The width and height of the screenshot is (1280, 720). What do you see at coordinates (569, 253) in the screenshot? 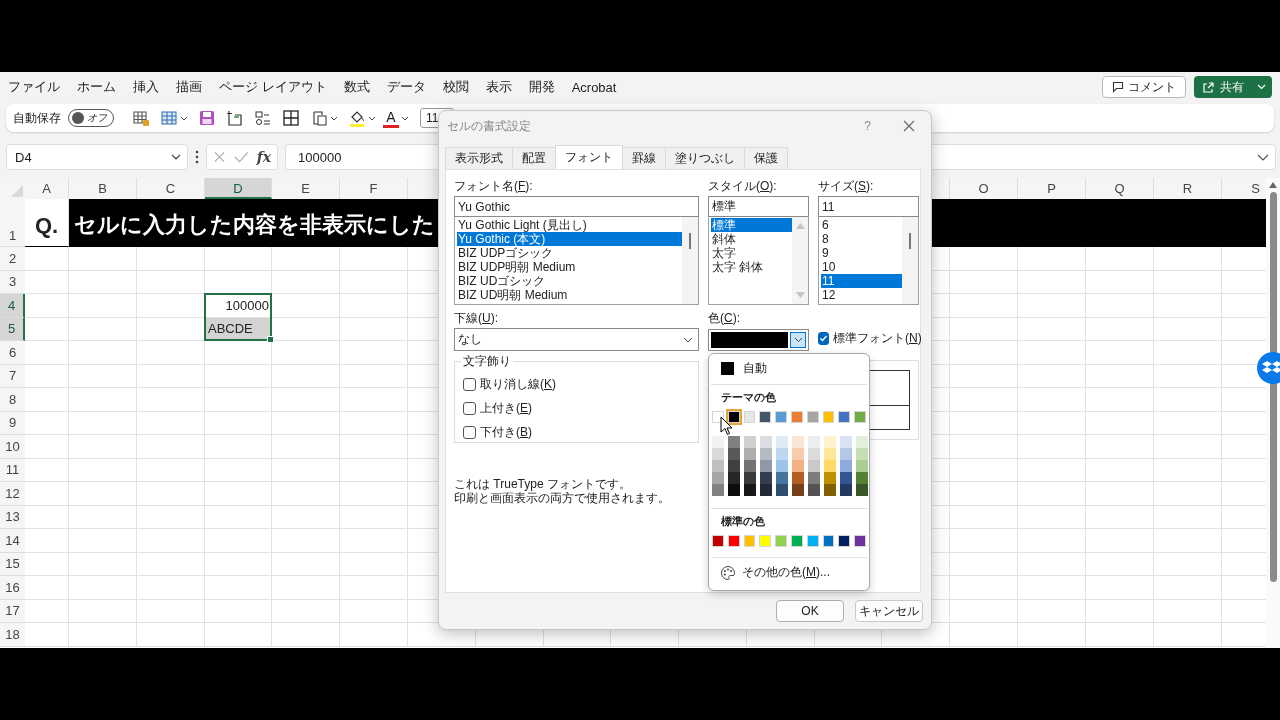
I see `list-item: BIZ UDPゴシック` at bounding box center [569, 253].